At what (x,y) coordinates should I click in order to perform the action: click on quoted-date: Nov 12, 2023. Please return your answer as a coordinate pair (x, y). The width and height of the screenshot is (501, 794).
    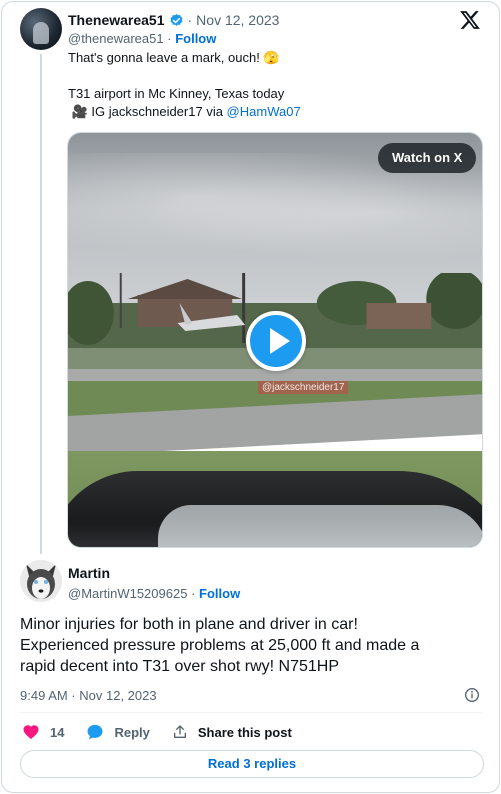
    Looking at the image, I should click on (237, 20).